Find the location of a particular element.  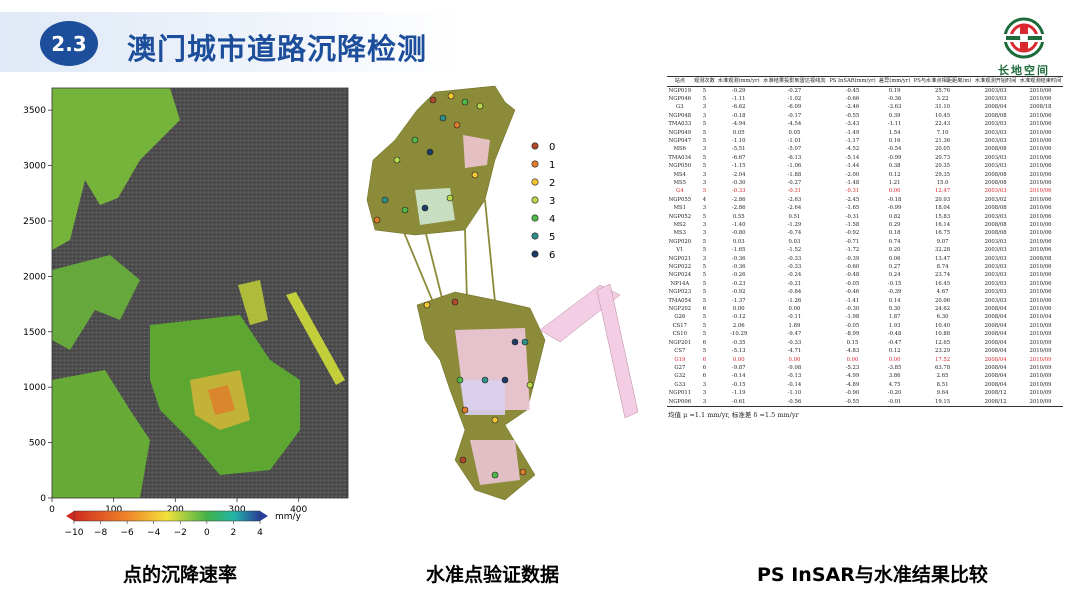

table-header-cell: 差异(mm/yr) is located at coordinates (894, 81).